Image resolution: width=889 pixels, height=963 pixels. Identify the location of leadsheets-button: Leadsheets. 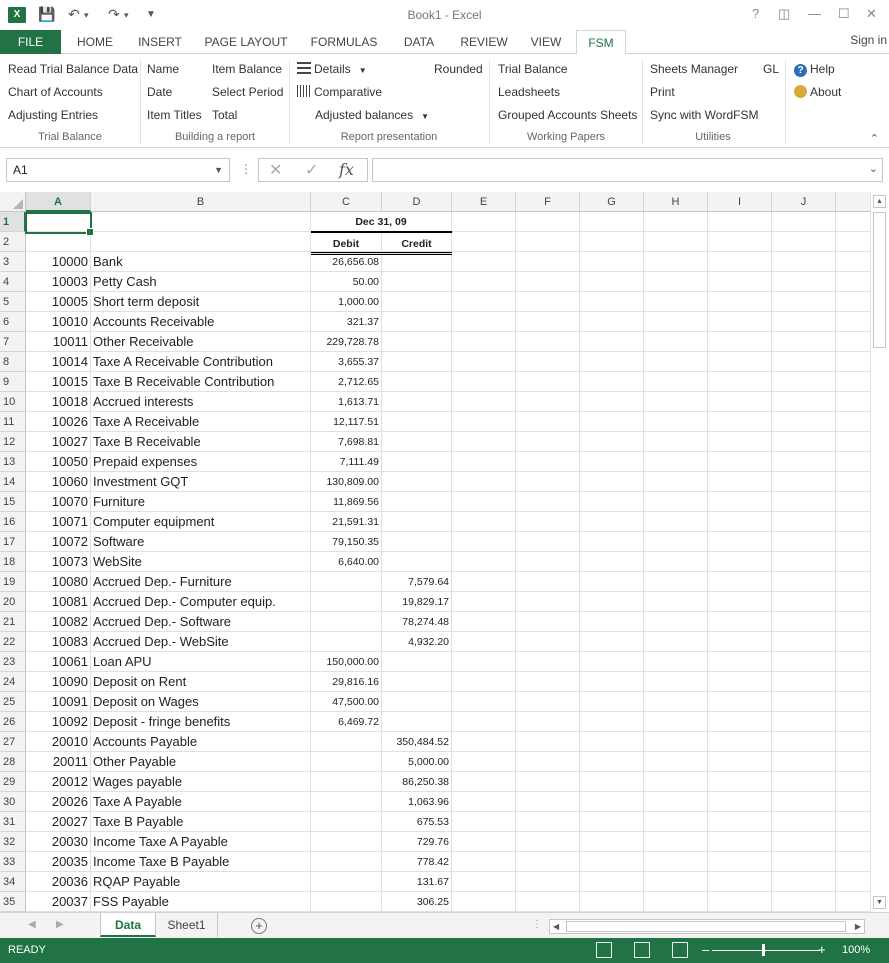
(529, 92).